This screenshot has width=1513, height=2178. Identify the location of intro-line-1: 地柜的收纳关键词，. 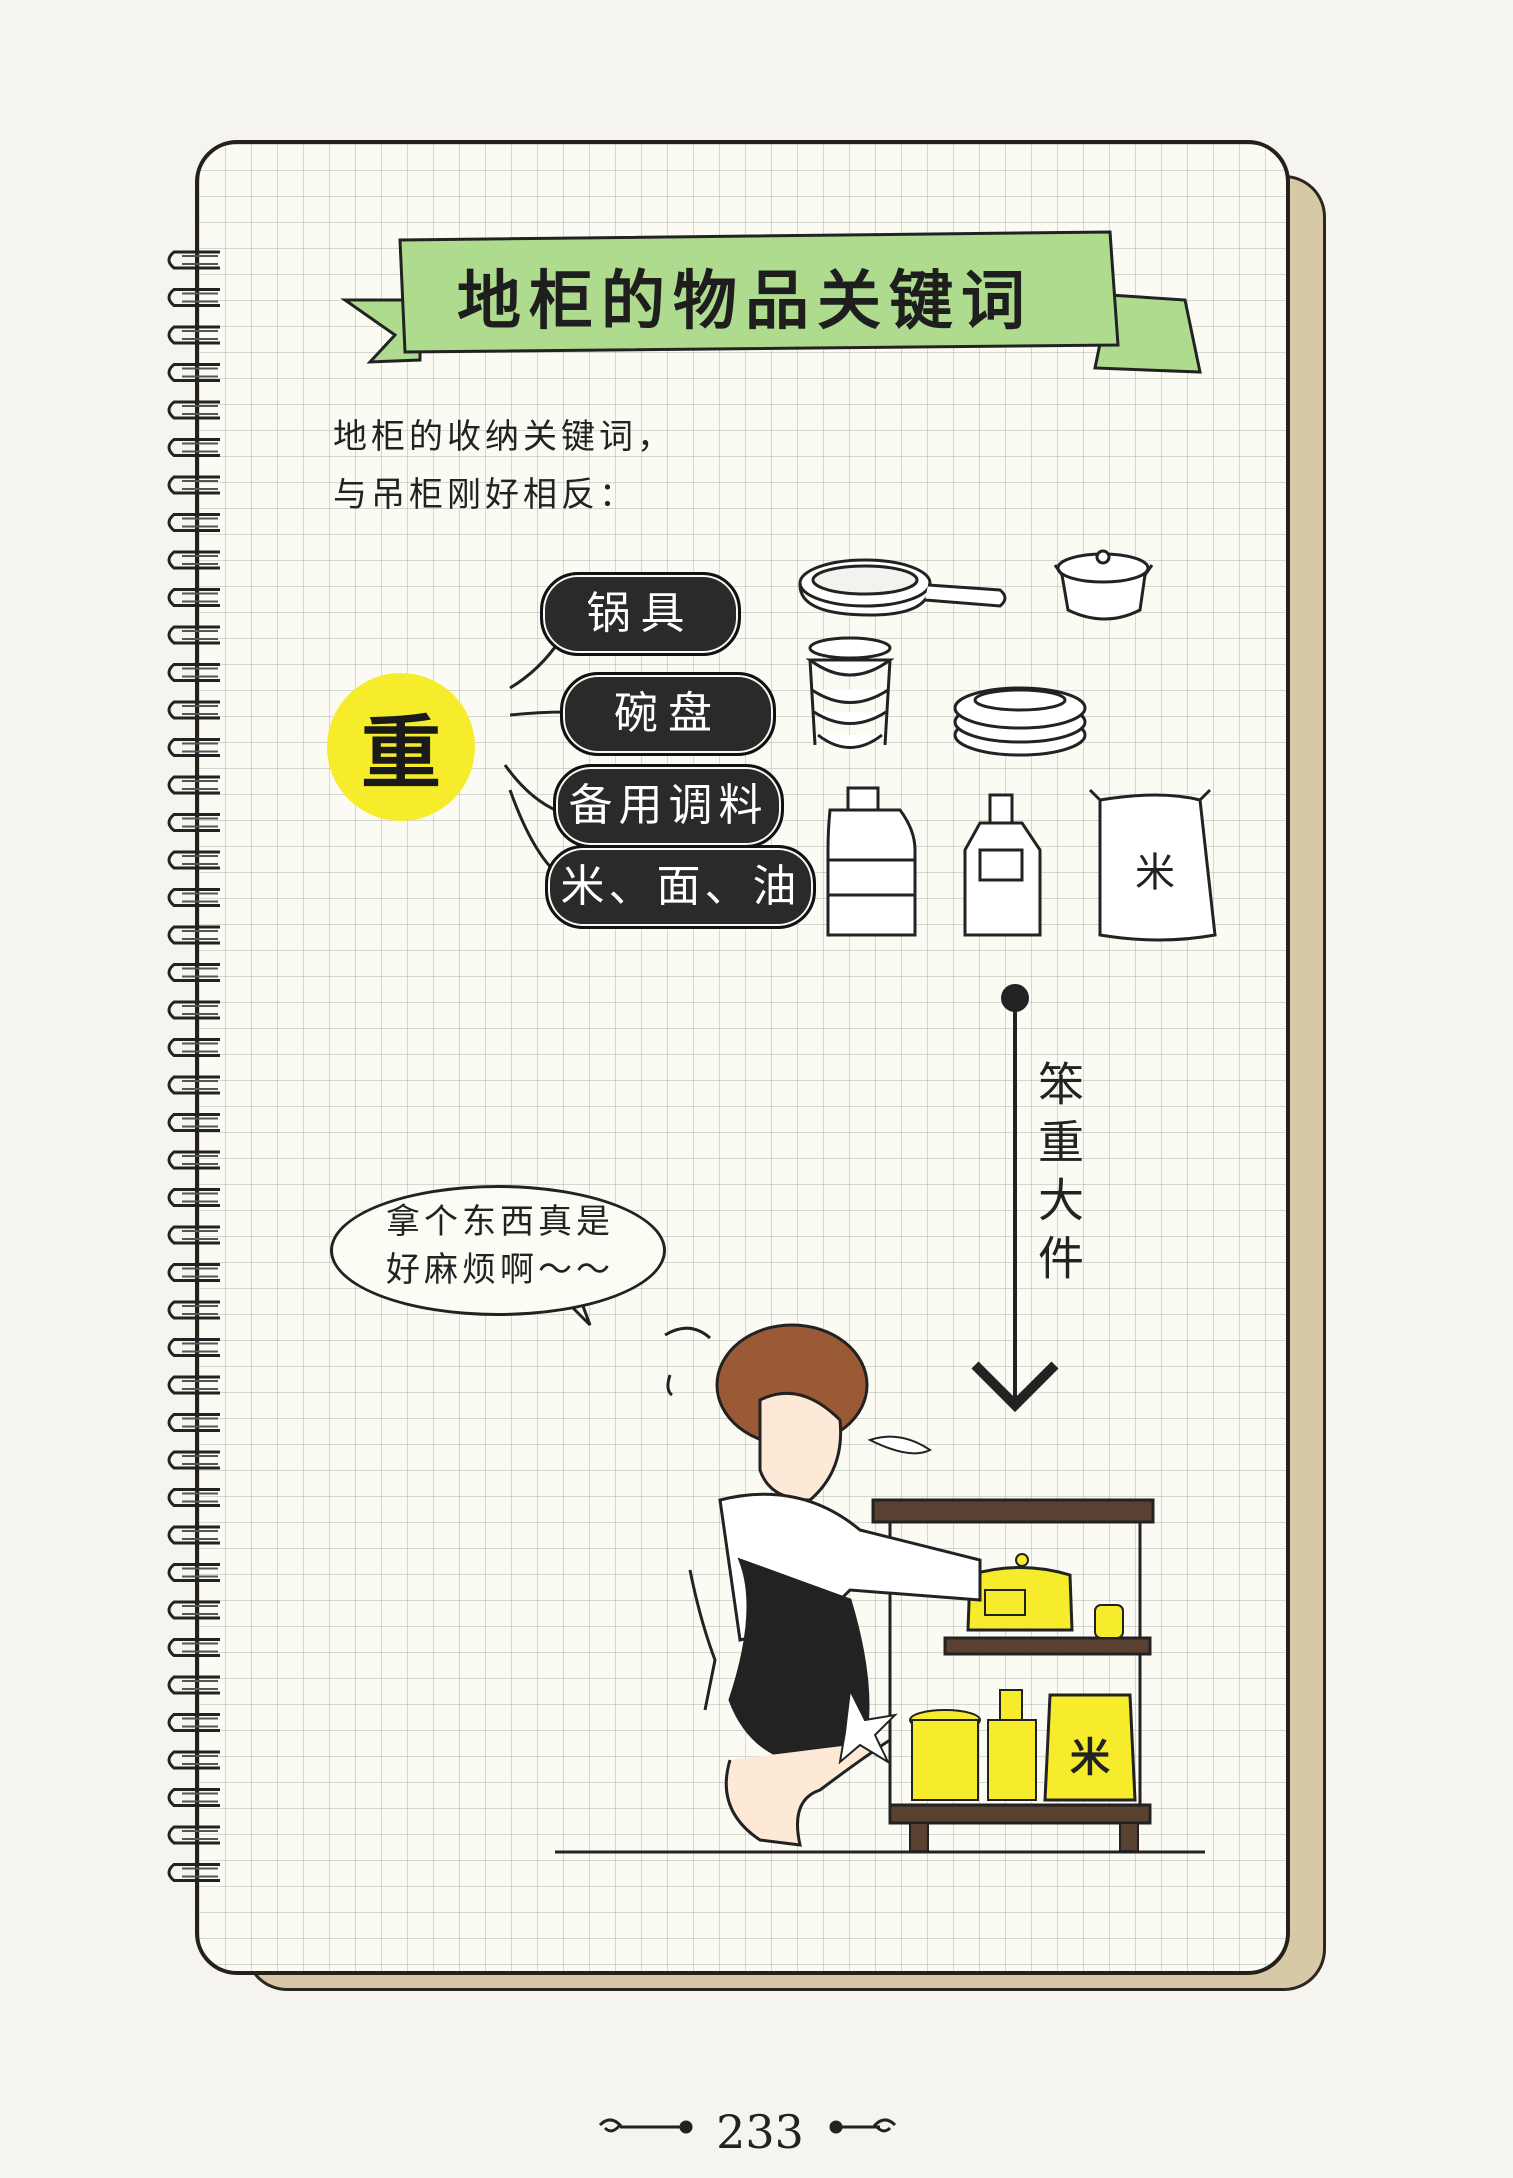
(504, 437).